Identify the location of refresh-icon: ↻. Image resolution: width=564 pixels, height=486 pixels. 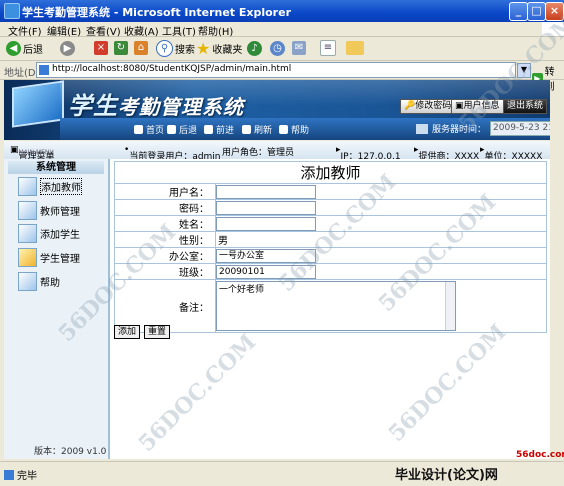
(121, 48).